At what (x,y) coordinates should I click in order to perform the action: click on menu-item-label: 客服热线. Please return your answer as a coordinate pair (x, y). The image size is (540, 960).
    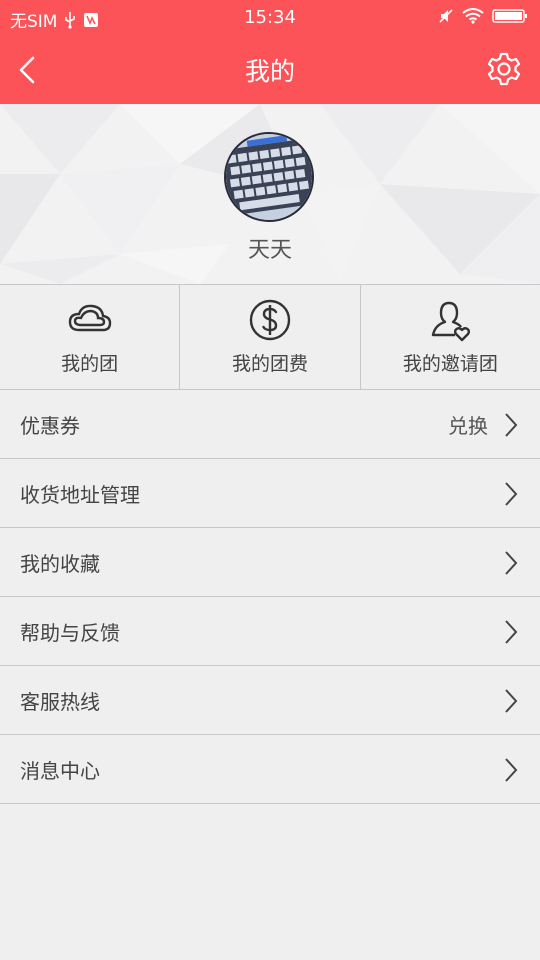
    Looking at the image, I should click on (60, 702).